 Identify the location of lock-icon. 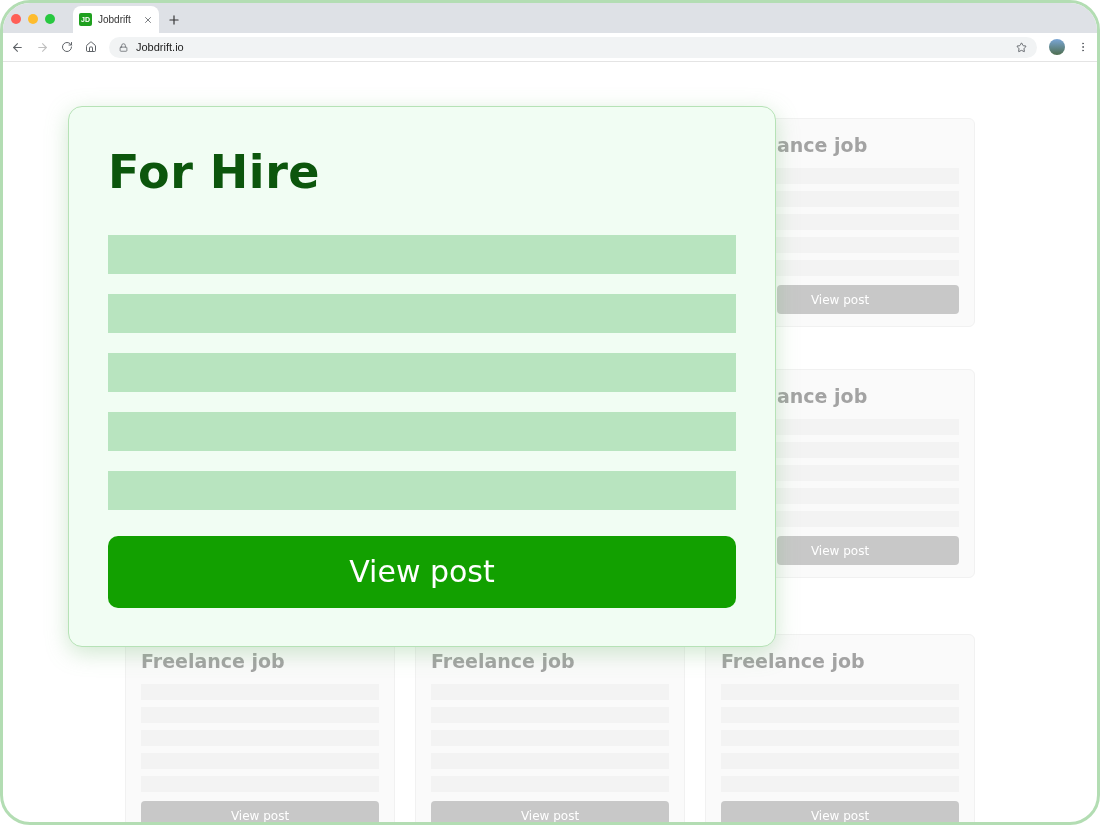
(123, 47).